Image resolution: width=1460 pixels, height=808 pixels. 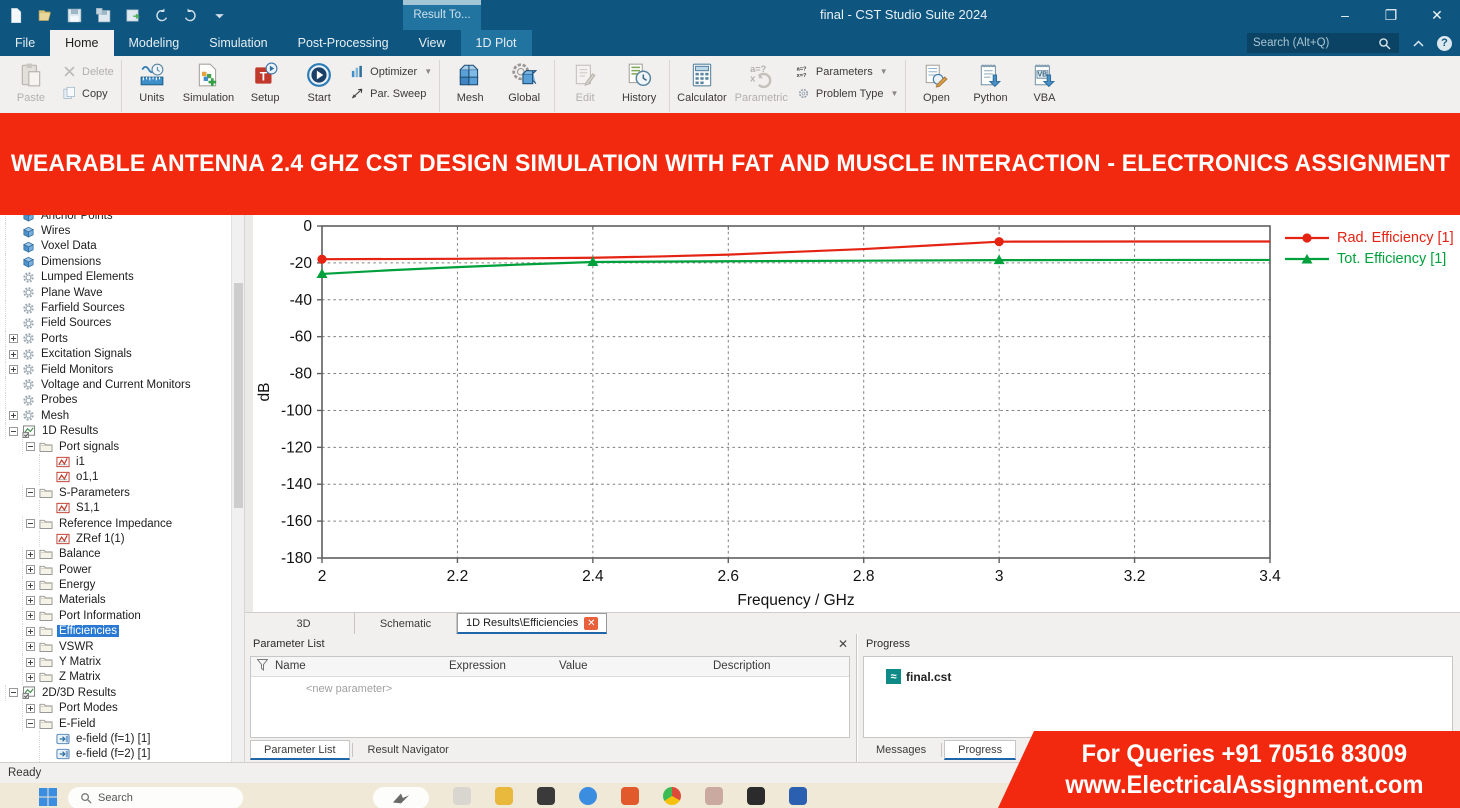 I want to click on tab-result-navigator: Result Navigator, so click(x=408, y=750).